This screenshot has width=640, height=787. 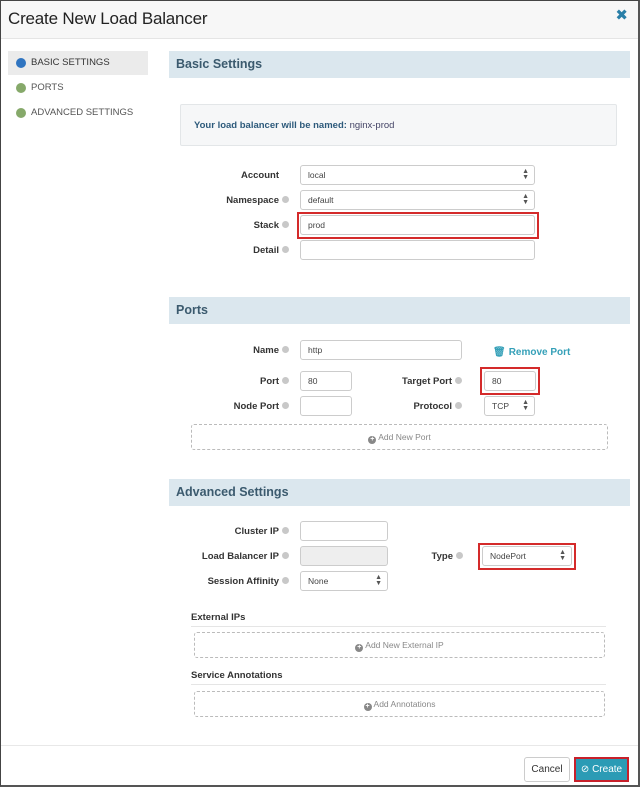 I want to click on remove-port-button: 🗑 Remove Port, so click(x=531, y=352).